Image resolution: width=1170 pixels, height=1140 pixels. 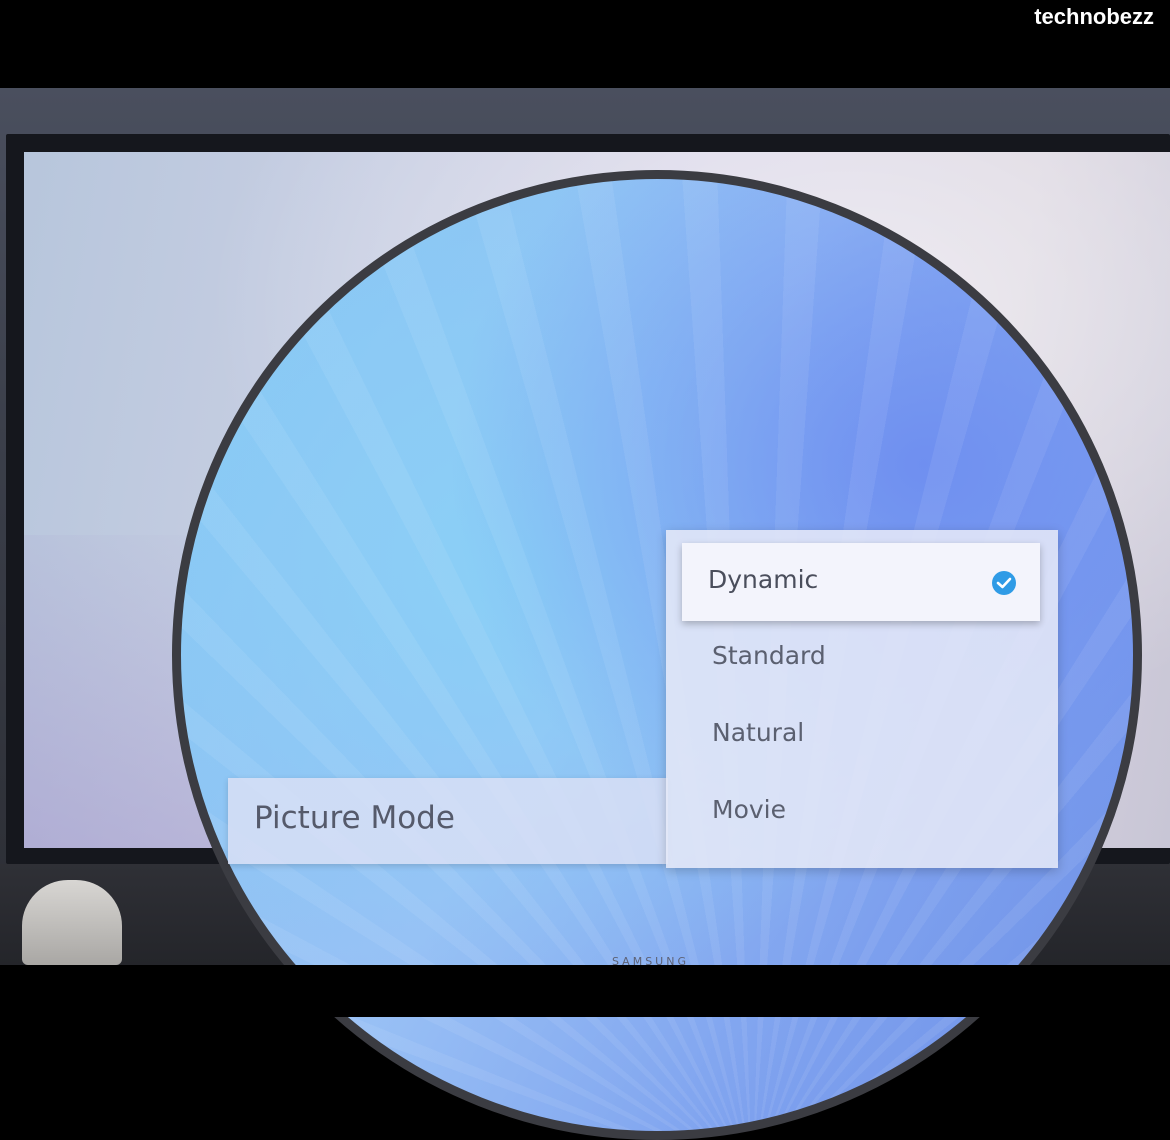 What do you see at coordinates (758, 732) in the screenshot?
I see `menu-item-label: Natural` at bounding box center [758, 732].